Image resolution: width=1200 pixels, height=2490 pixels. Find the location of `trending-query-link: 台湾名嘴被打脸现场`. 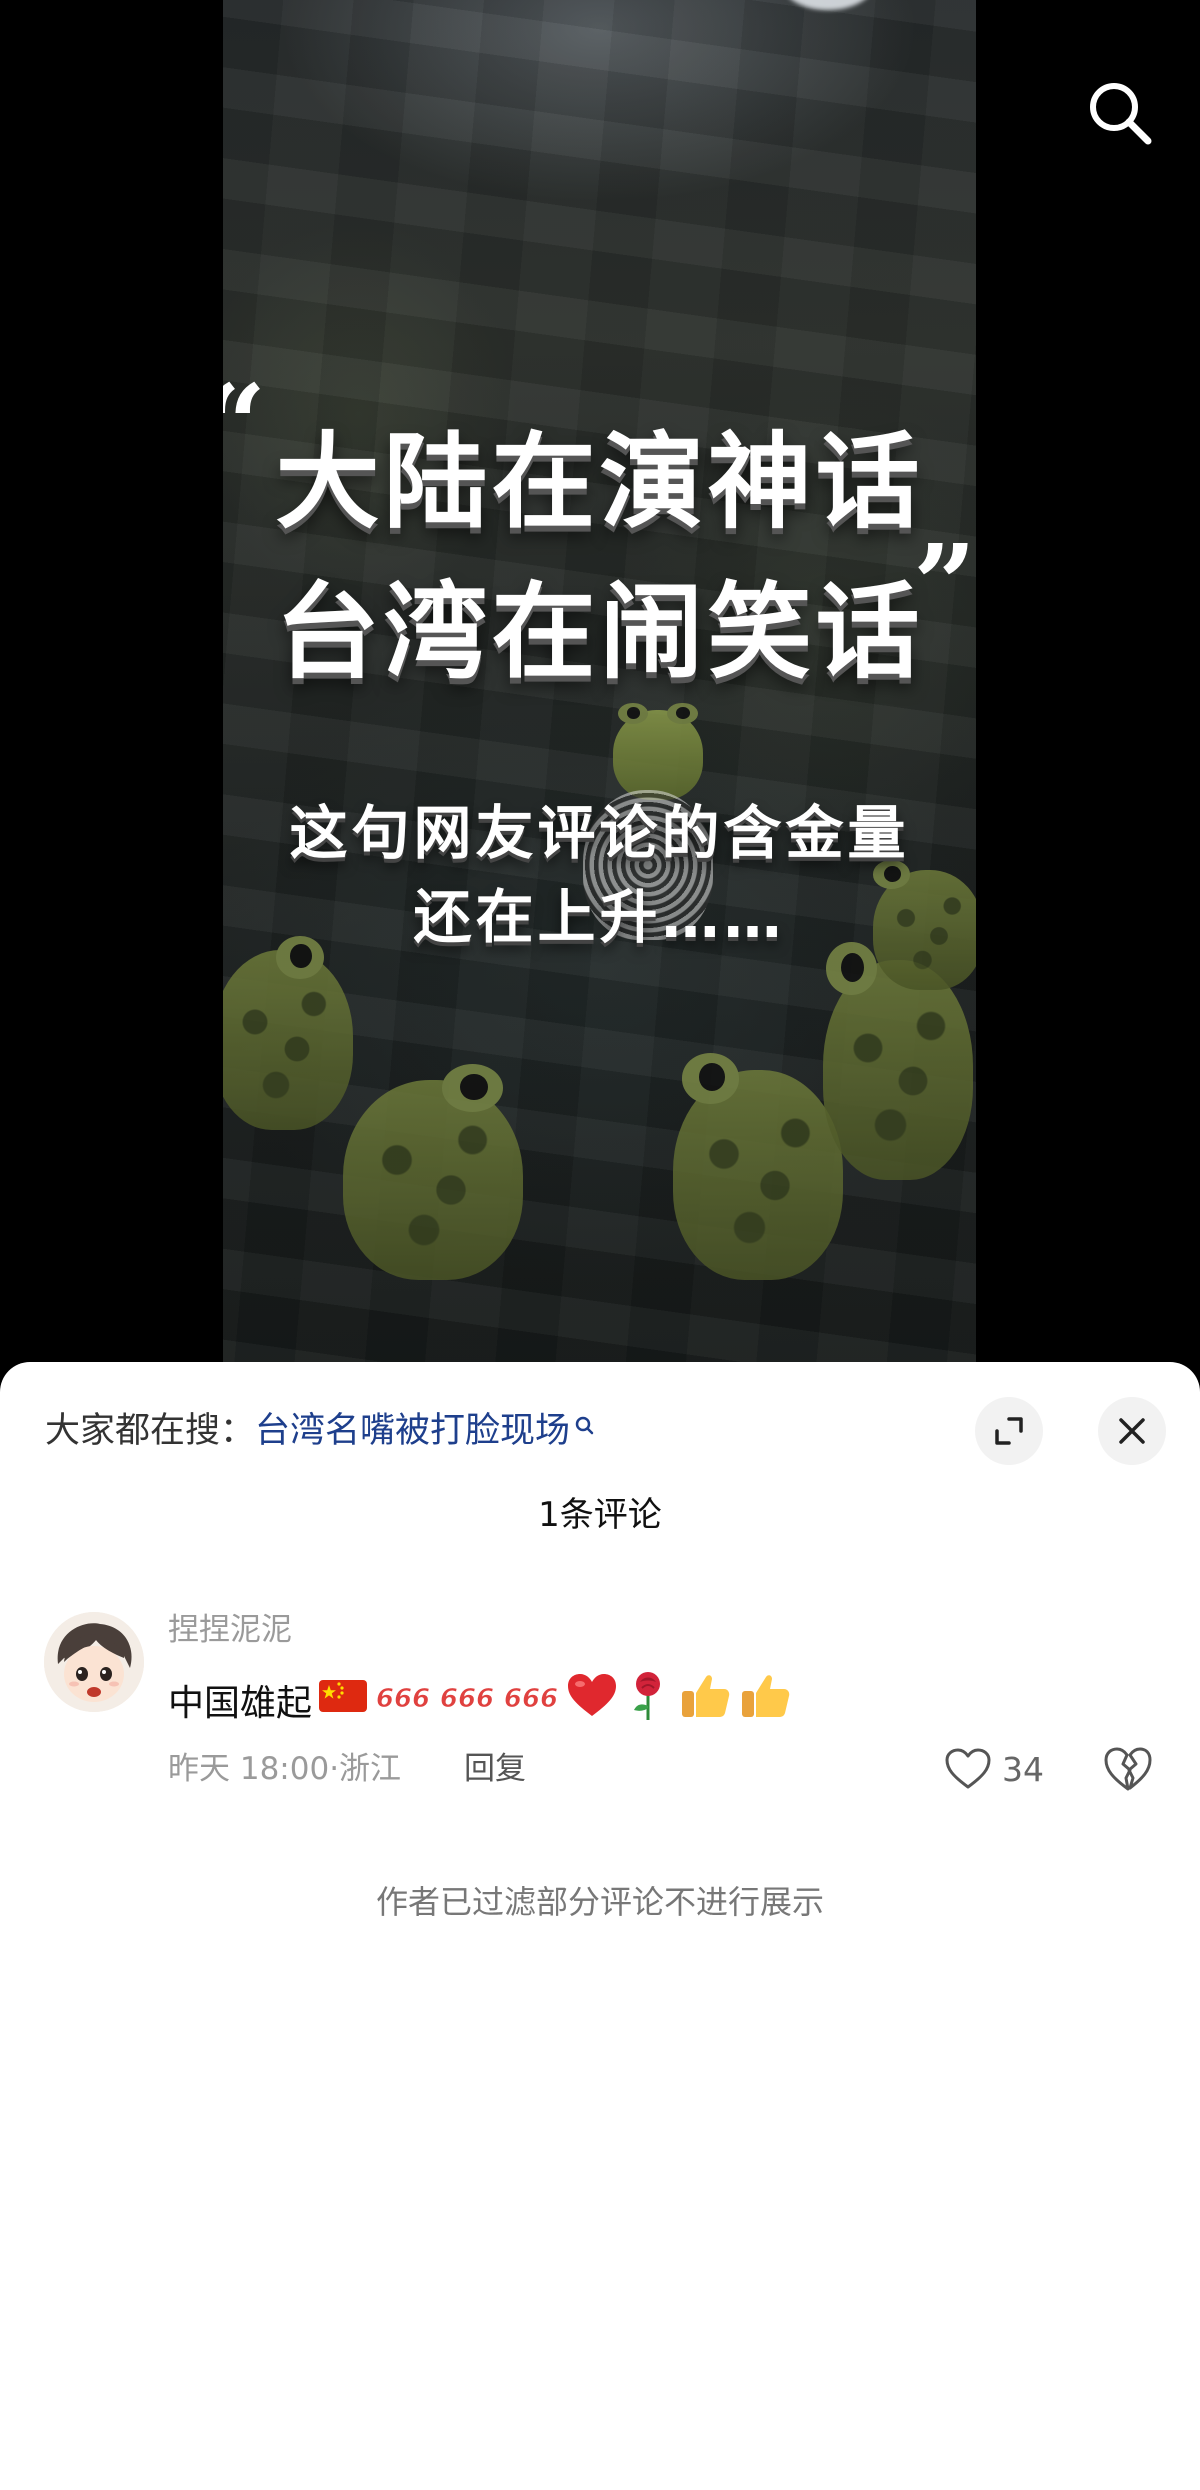

trending-query-link: 台湾名嘴被打脸现场 is located at coordinates (412, 1431).